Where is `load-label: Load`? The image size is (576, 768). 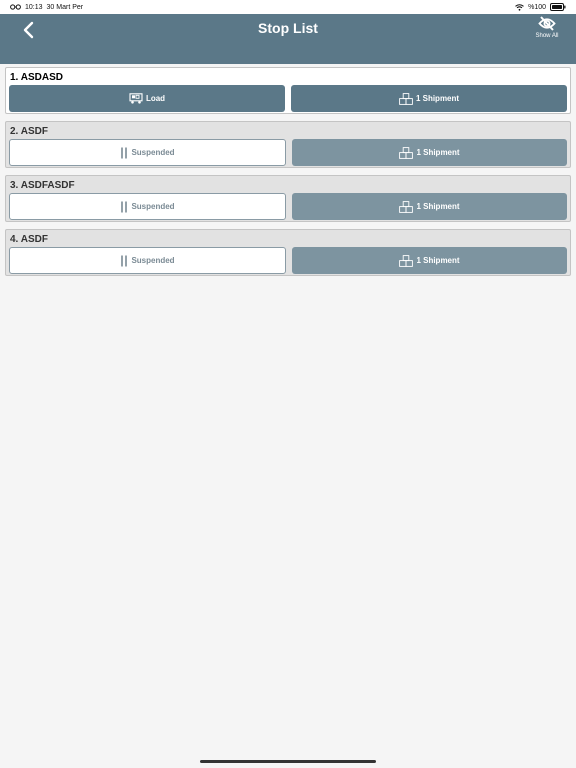 load-label: Load is located at coordinates (155, 98).